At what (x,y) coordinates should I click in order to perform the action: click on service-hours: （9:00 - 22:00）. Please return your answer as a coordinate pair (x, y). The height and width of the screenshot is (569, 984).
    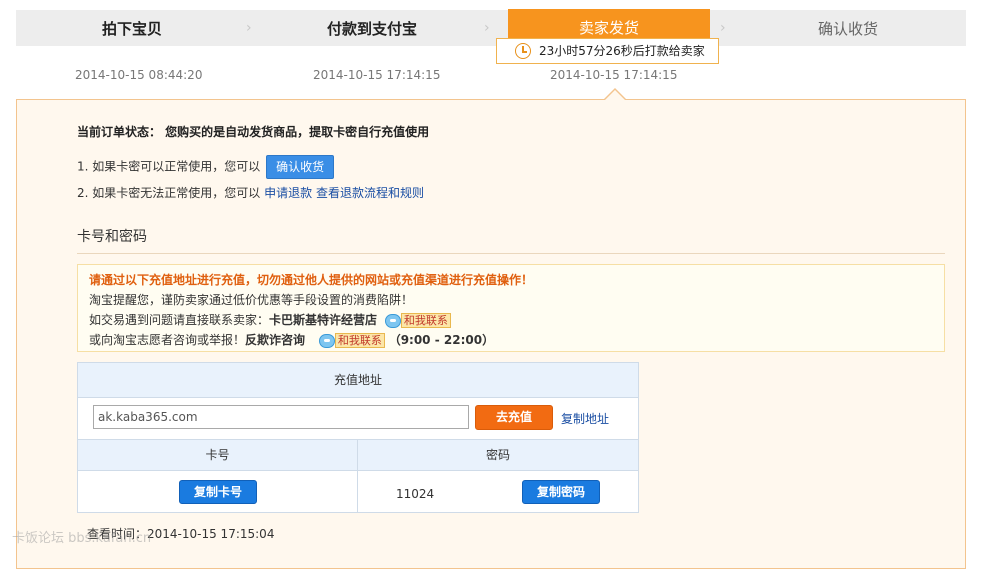
    Looking at the image, I should click on (441, 340).